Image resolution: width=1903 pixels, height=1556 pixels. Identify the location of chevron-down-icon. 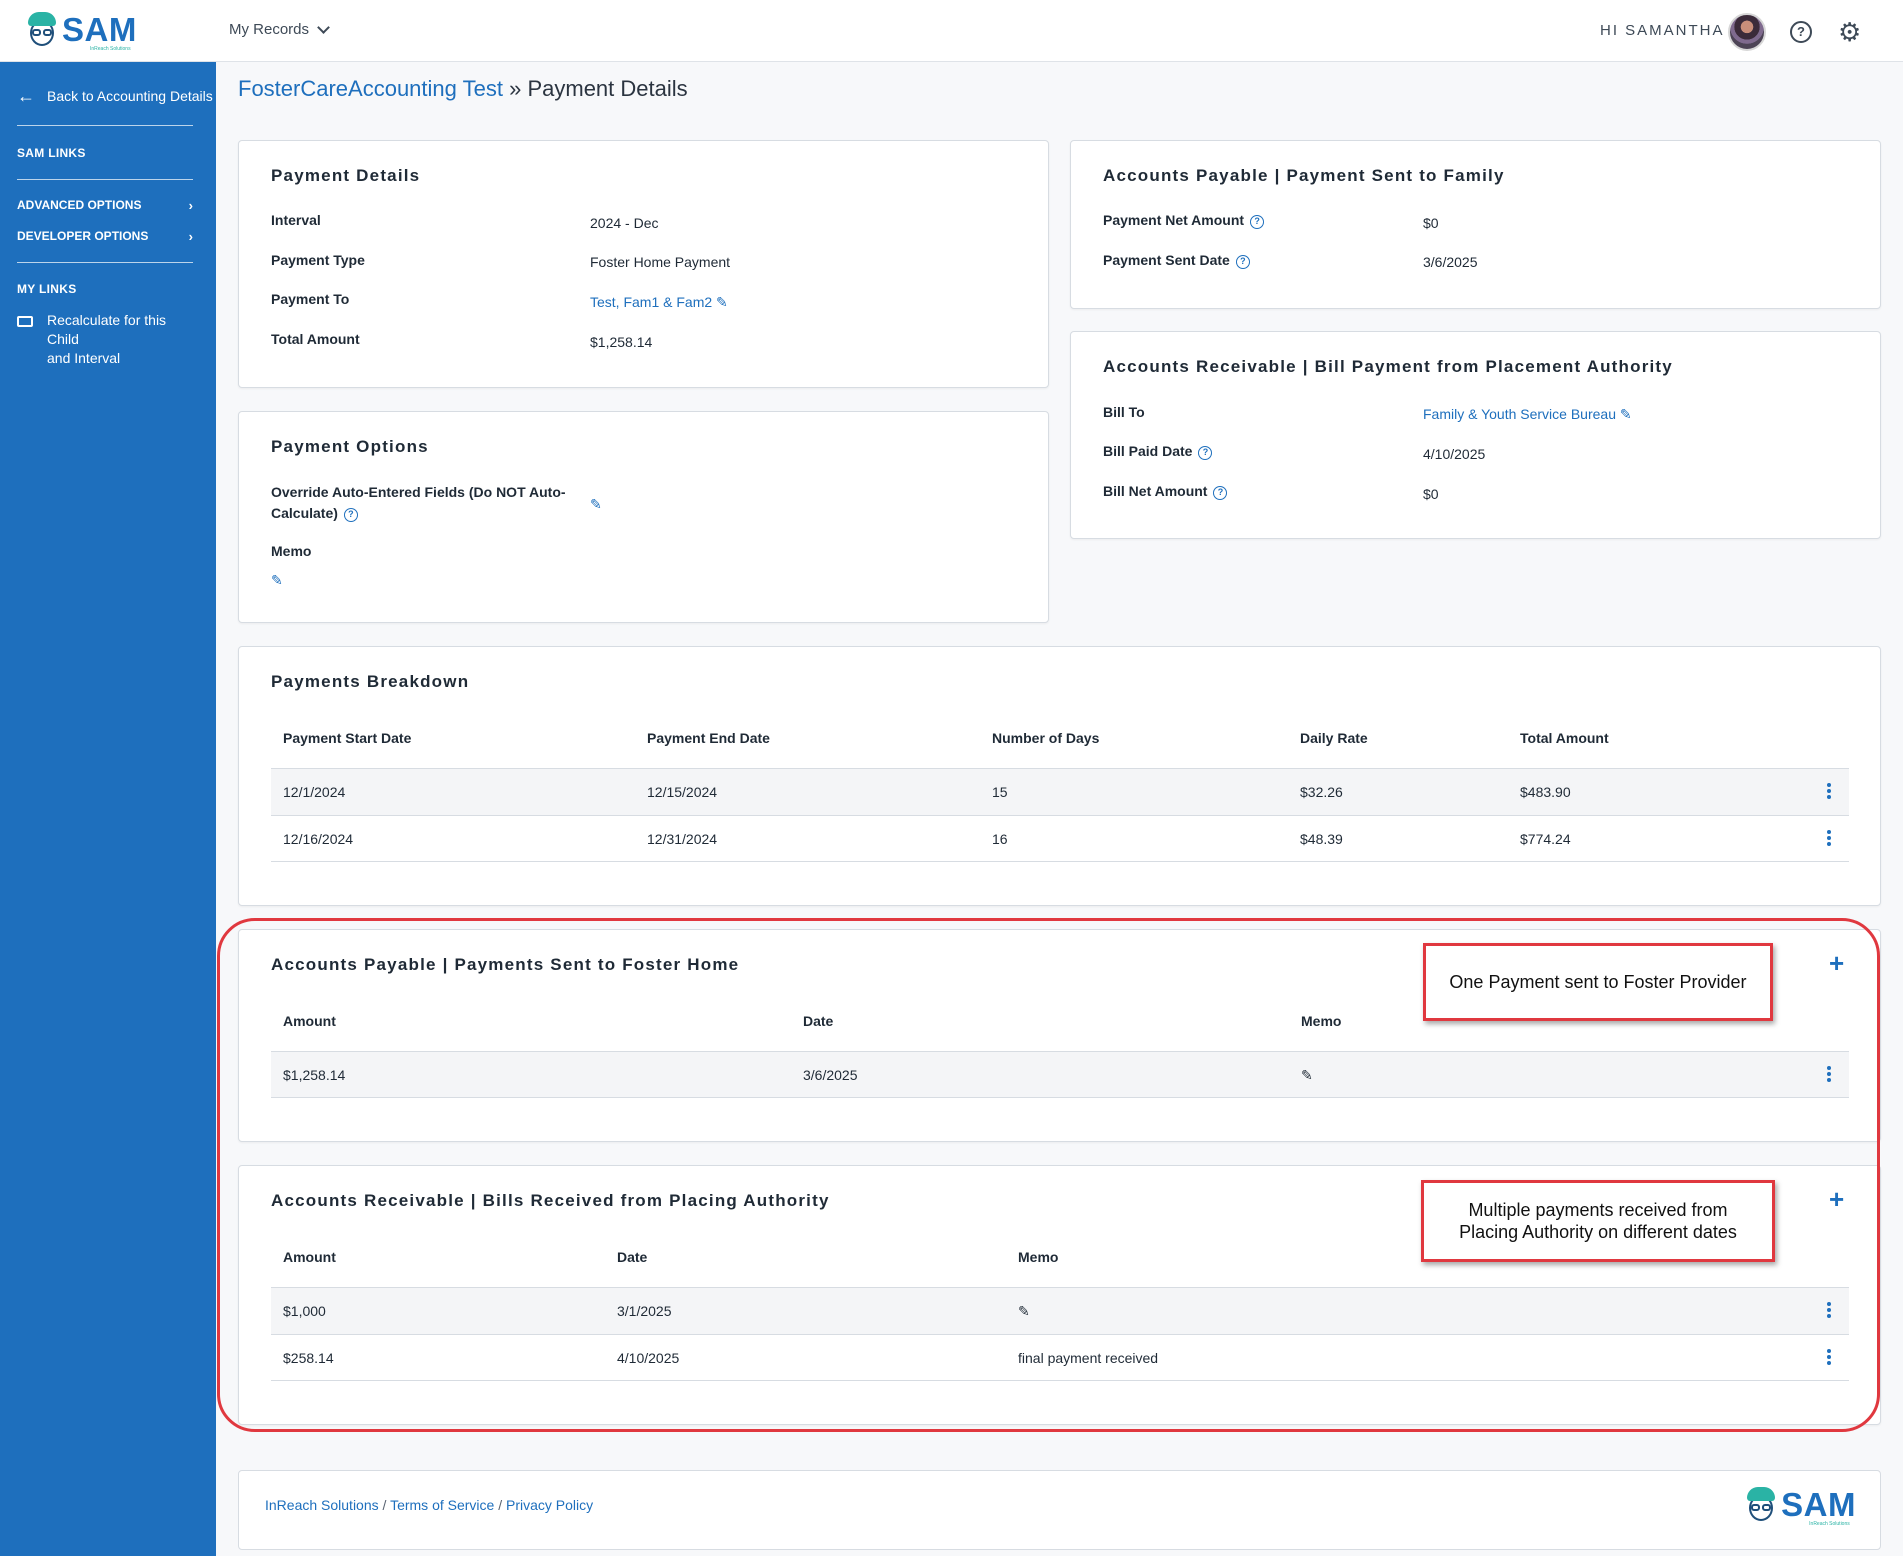
(323, 27).